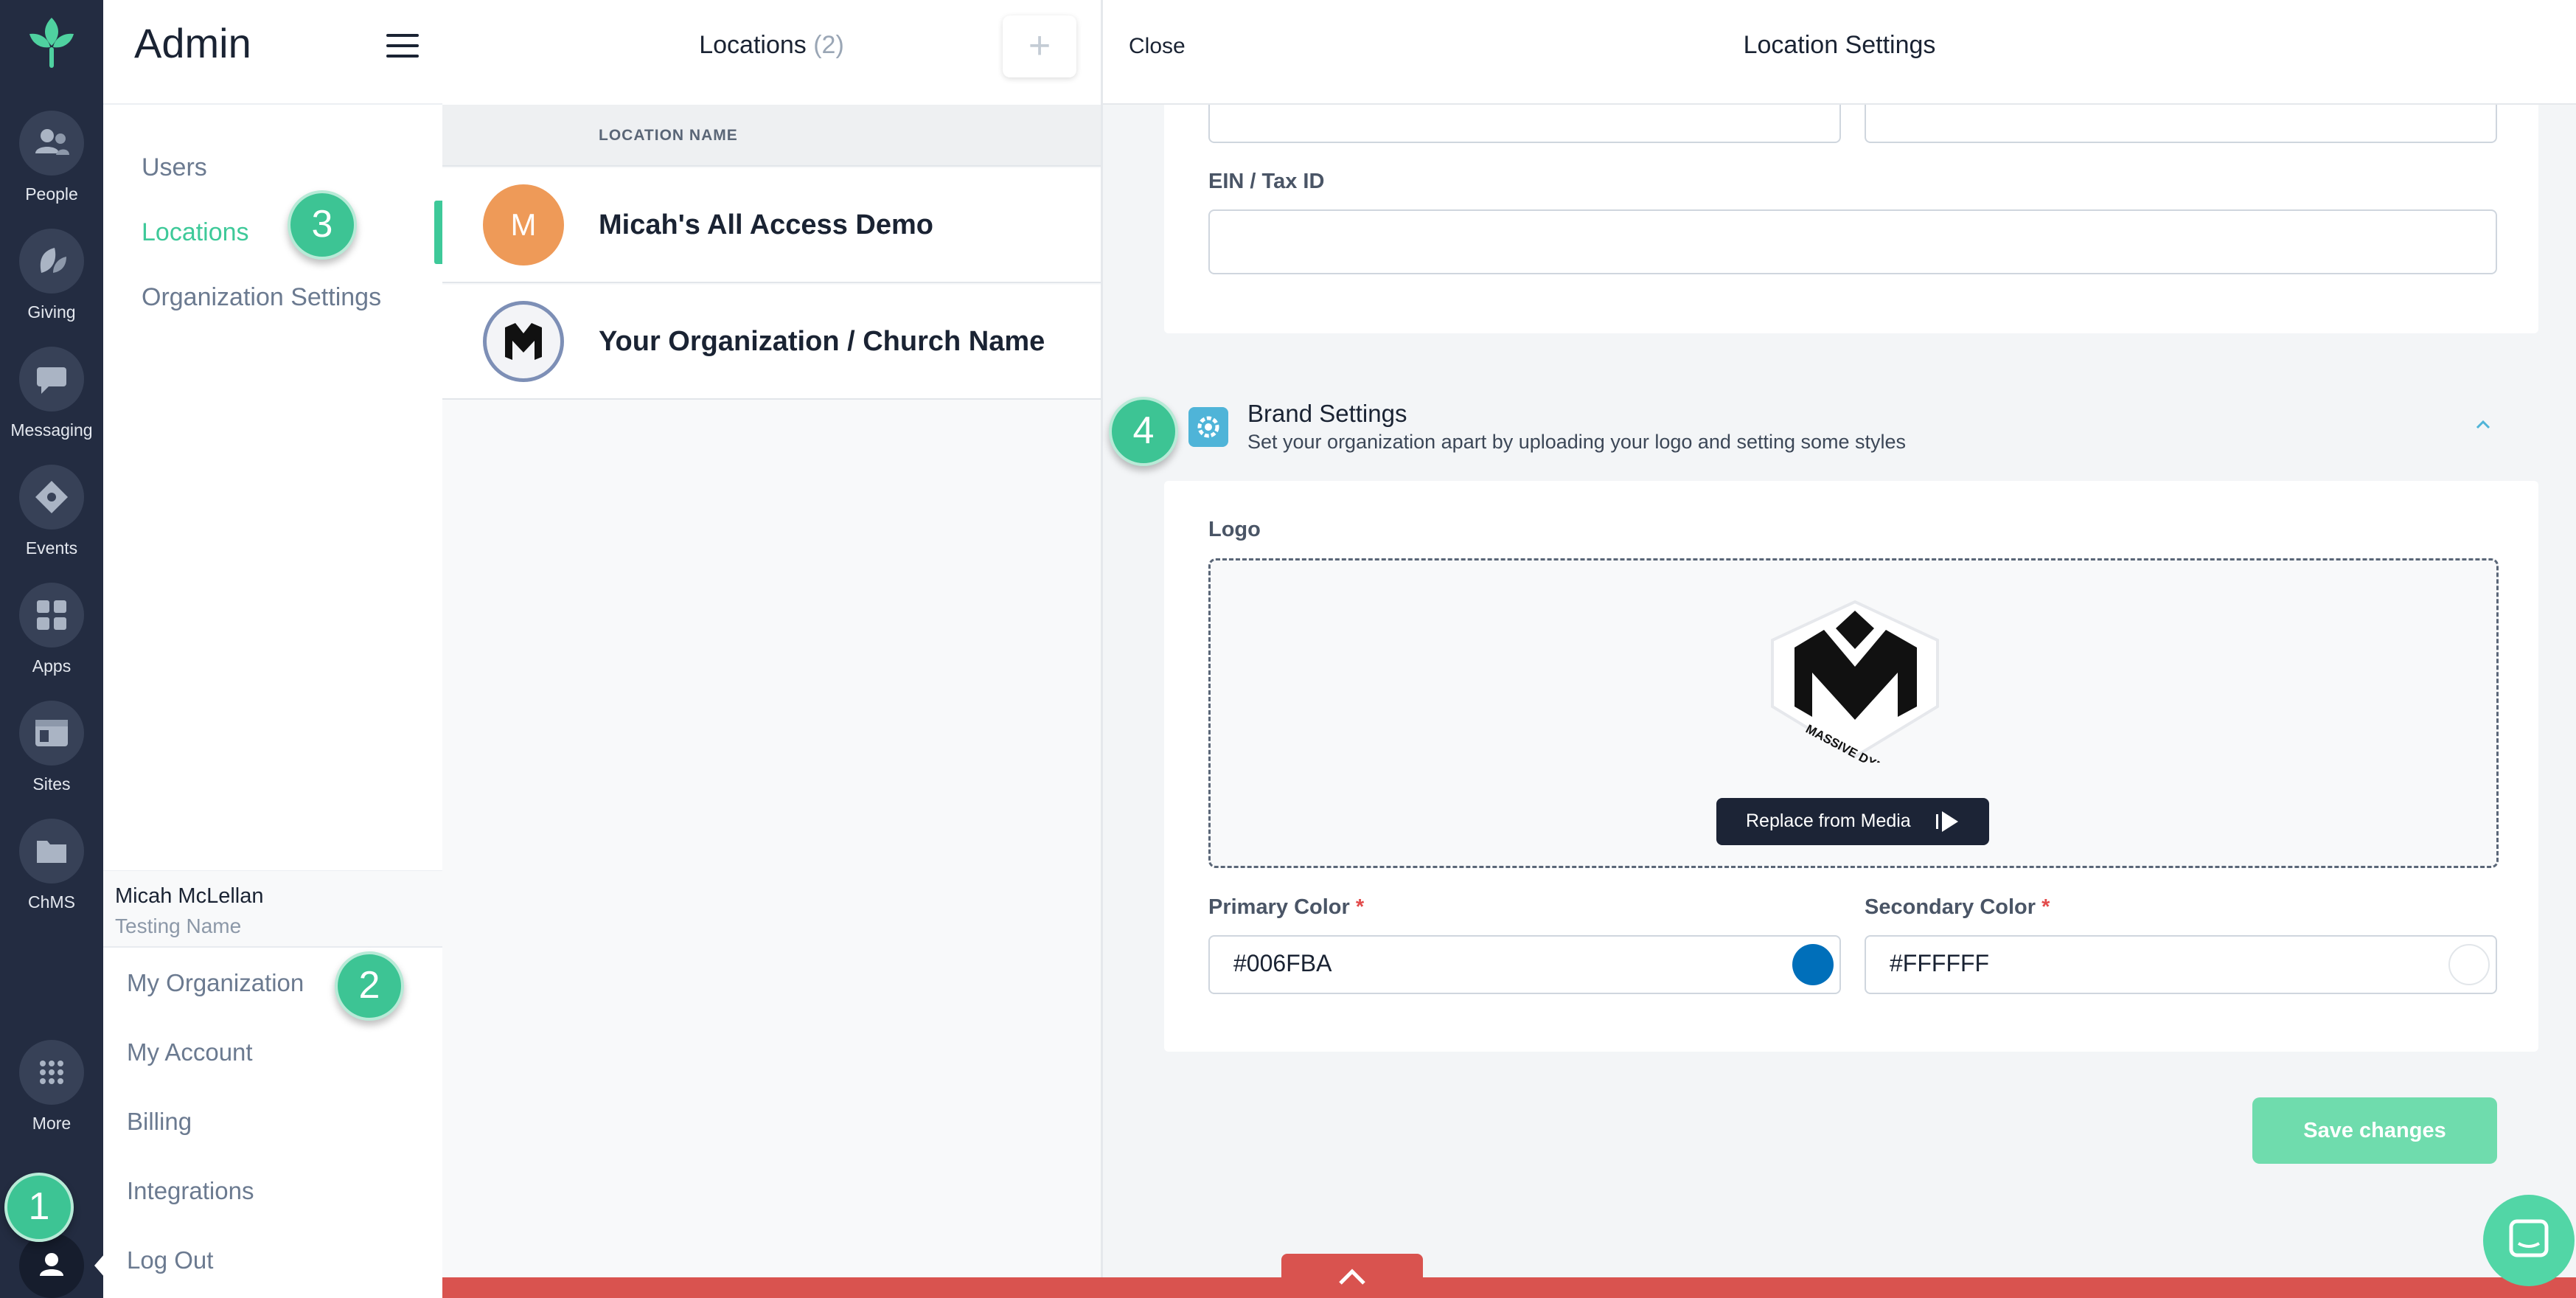 Image resolution: width=2576 pixels, height=1298 pixels. What do you see at coordinates (170, 1260) in the screenshot?
I see `account-menu-log-out: Log Out` at bounding box center [170, 1260].